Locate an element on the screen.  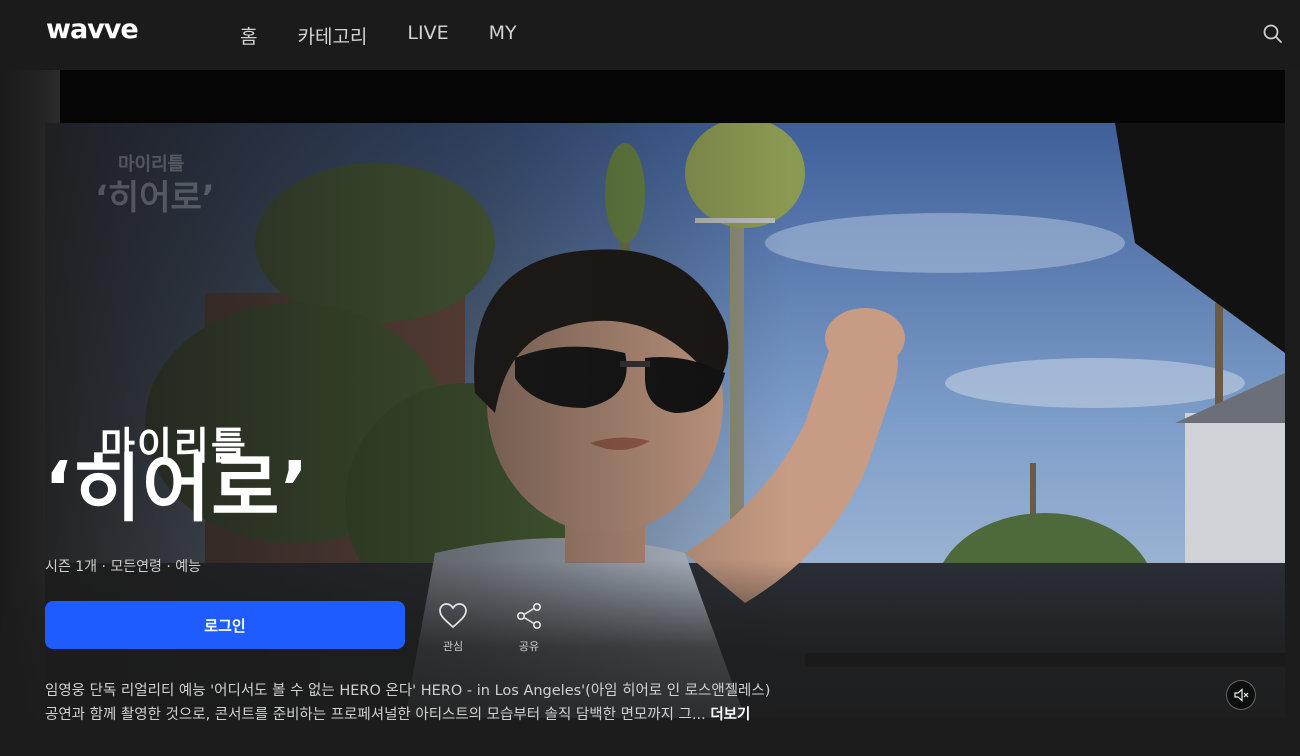
login-button: 로그인 is located at coordinates (225, 625).